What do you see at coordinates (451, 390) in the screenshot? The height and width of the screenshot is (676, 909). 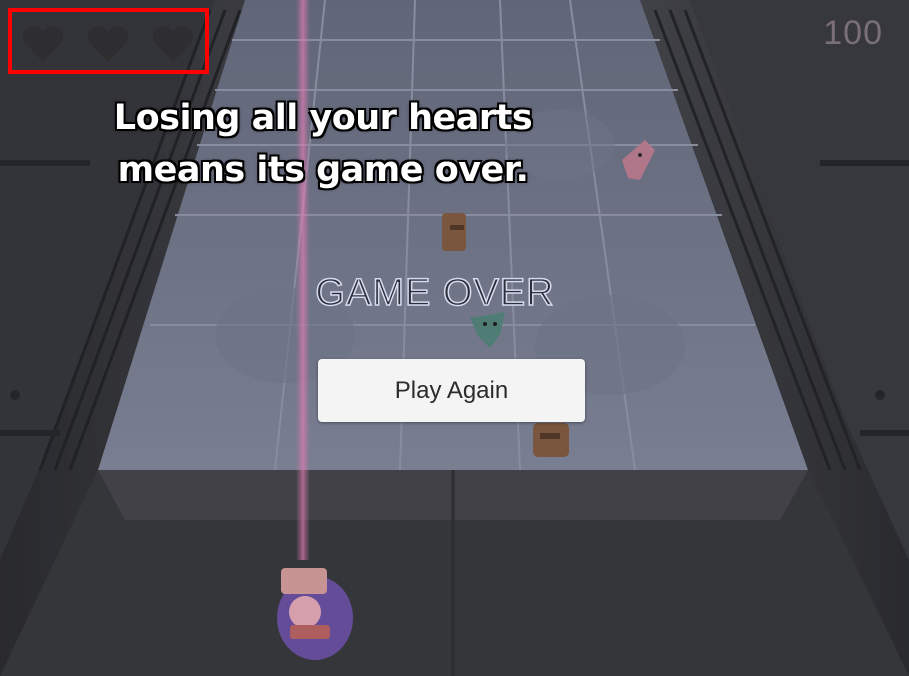 I see `play-again-button: Play Again` at bounding box center [451, 390].